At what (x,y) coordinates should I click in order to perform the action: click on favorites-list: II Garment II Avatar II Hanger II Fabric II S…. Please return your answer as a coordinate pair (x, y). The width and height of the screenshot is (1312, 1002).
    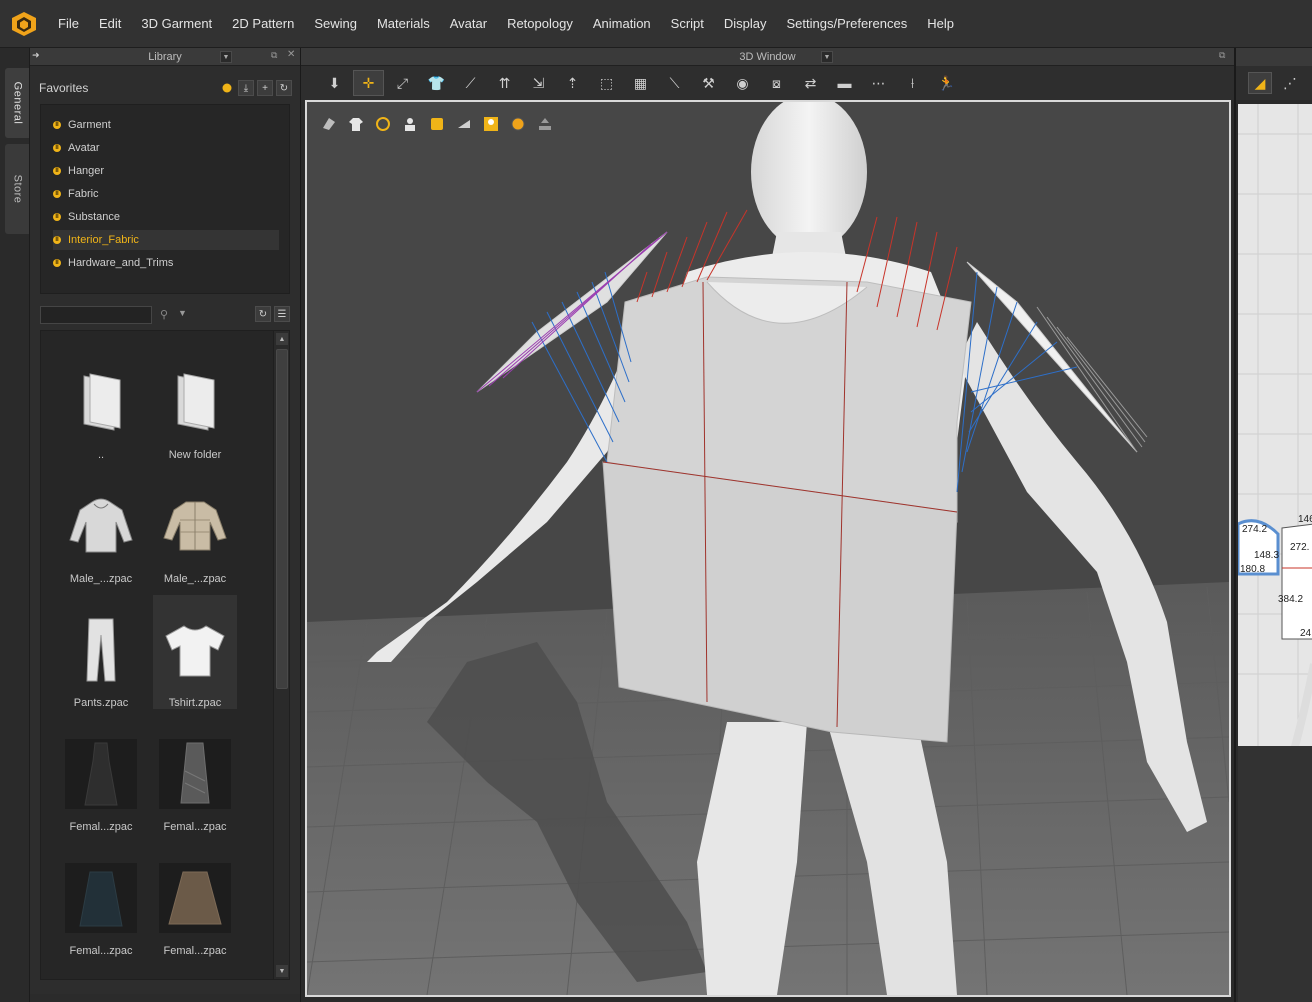
    Looking at the image, I should click on (165, 199).